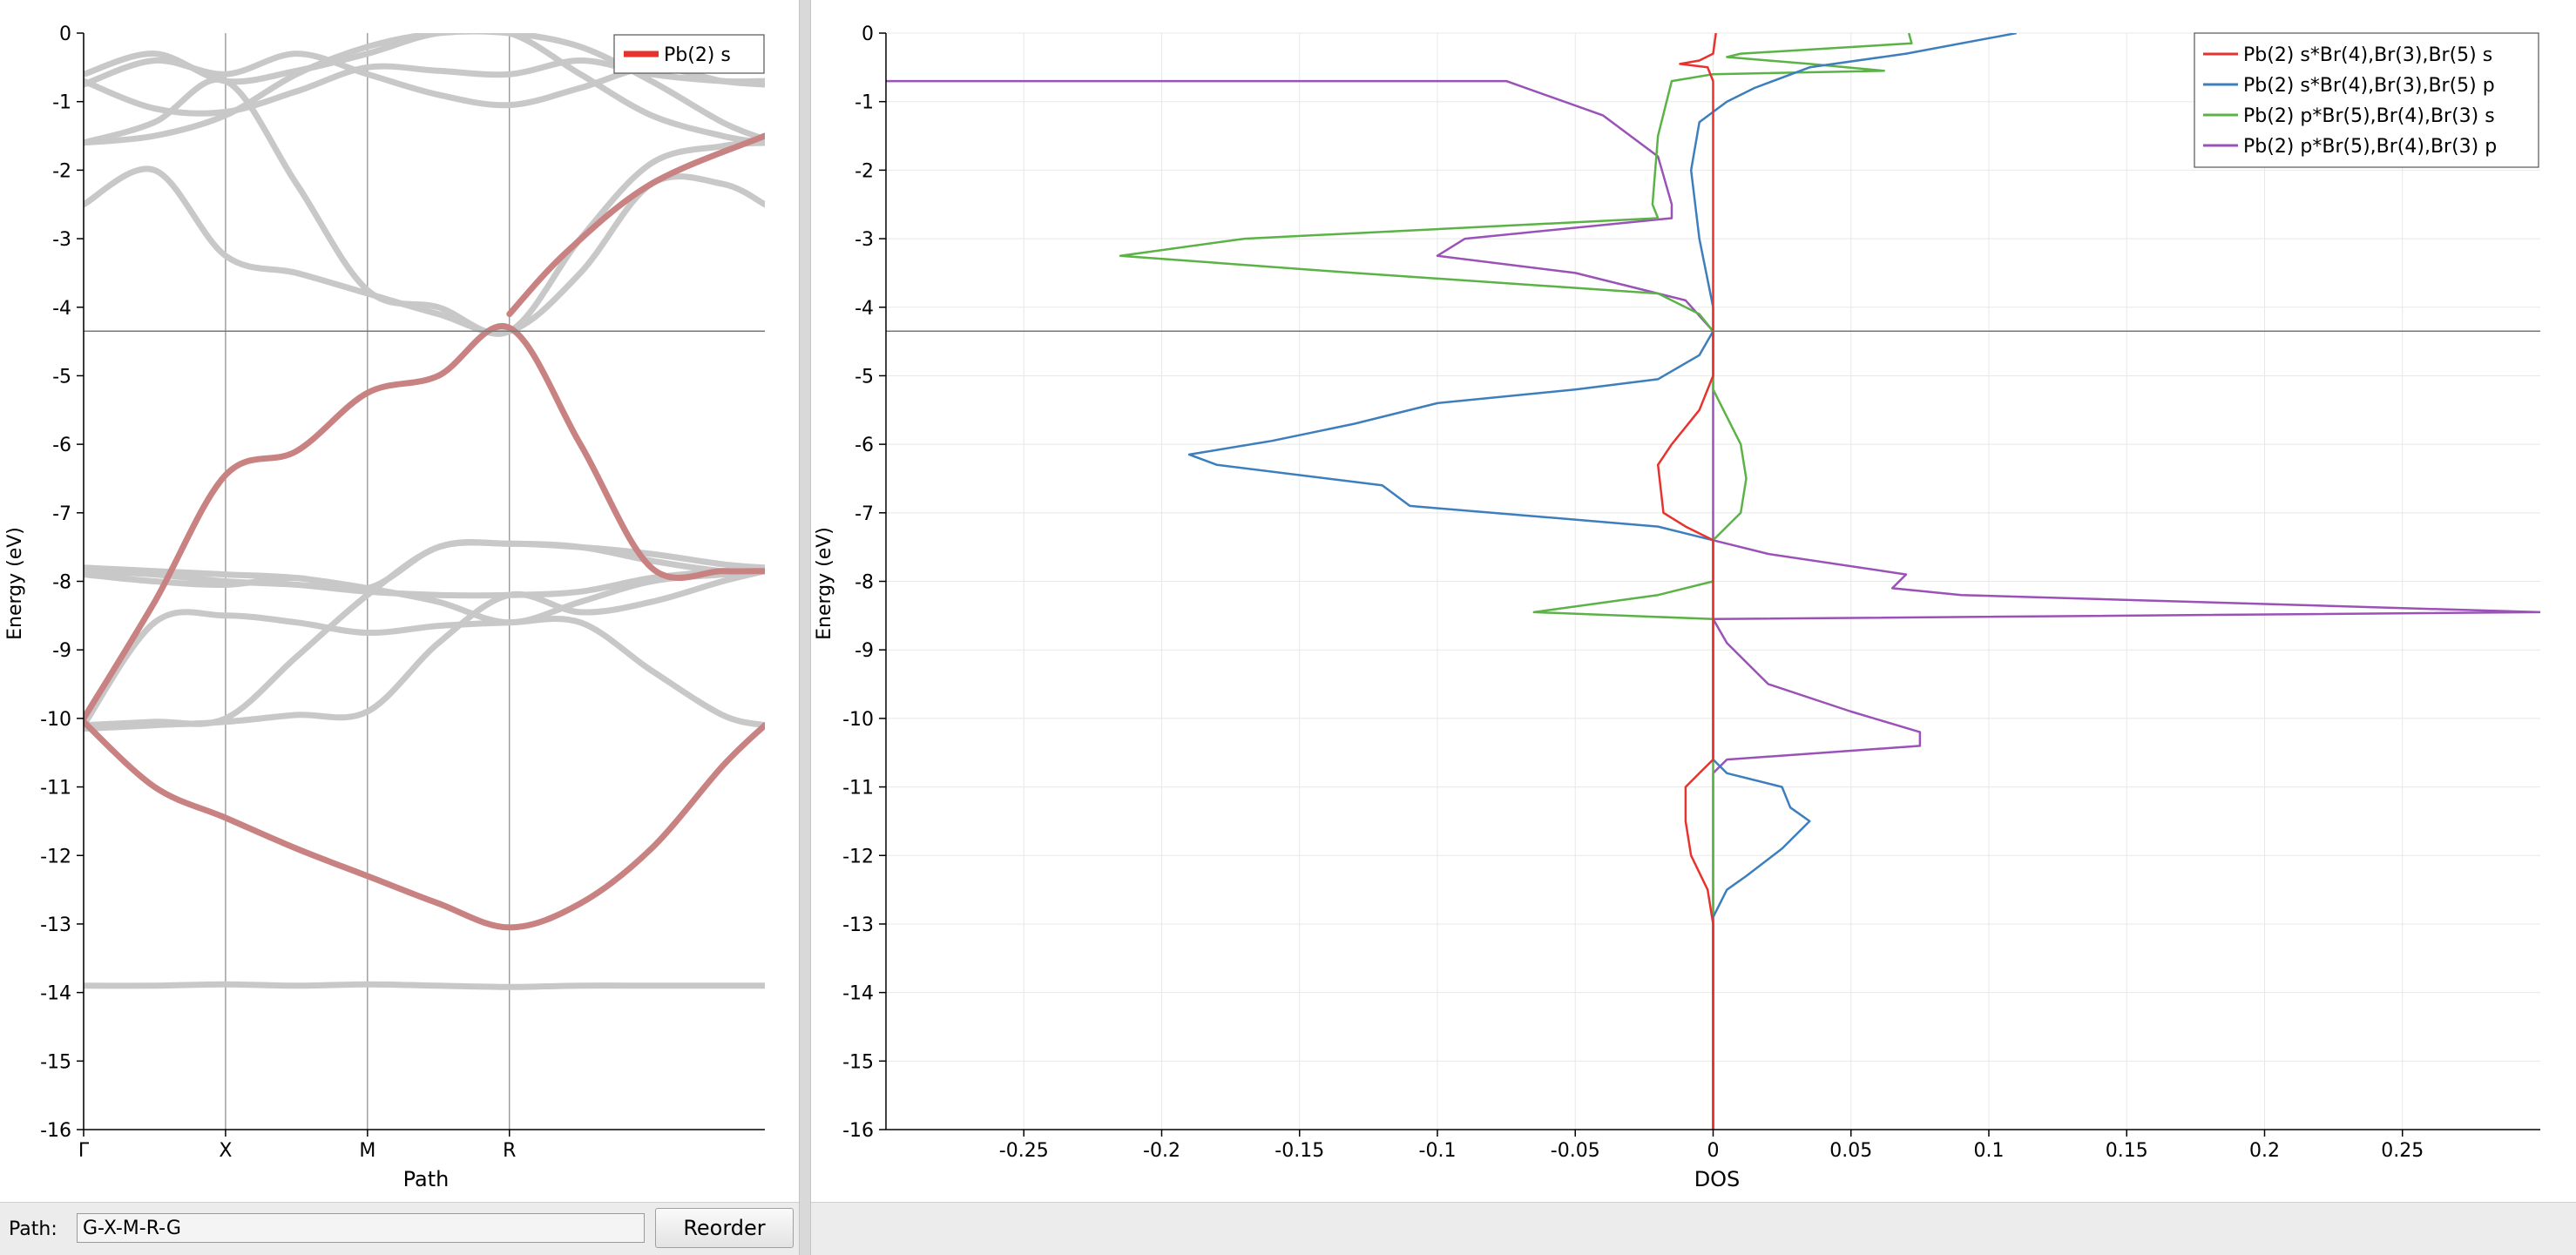 The height and width of the screenshot is (1255, 2576). What do you see at coordinates (1575, 1151) in the screenshot?
I see `dos-x-tick-label: -0.05` at bounding box center [1575, 1151].